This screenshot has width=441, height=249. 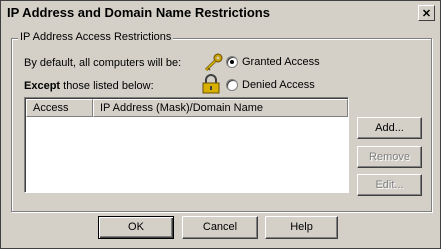 What do you see at coordinates (278, 85) in the screenshot?
I see `denied-access-label: Denied Access` at bounding box center [278, 85].